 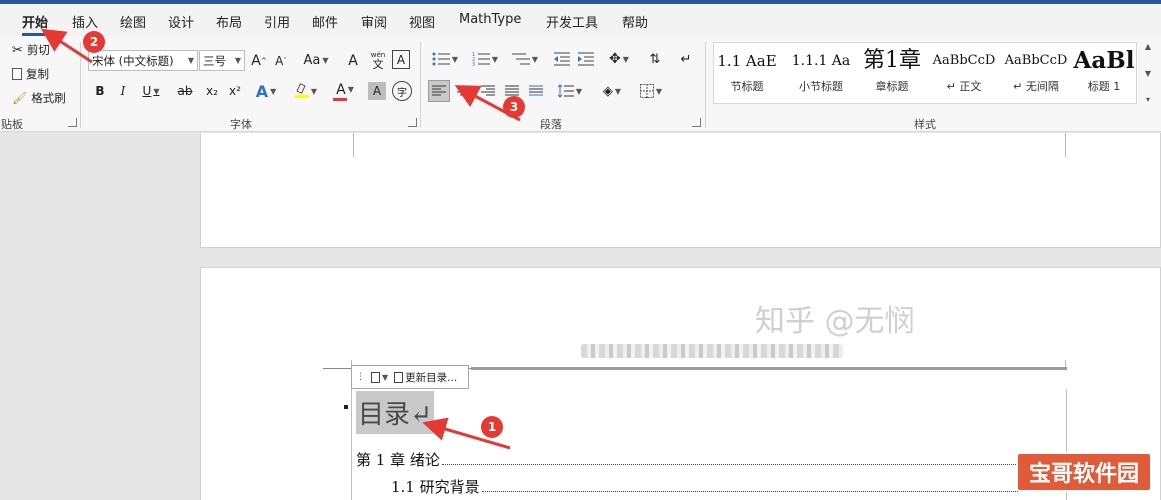 What do you see at coordinates (714, 459) in the screenshot?
I see `toc-entry: 第 1 章 绪论 7` at bounding box center [714, 459].